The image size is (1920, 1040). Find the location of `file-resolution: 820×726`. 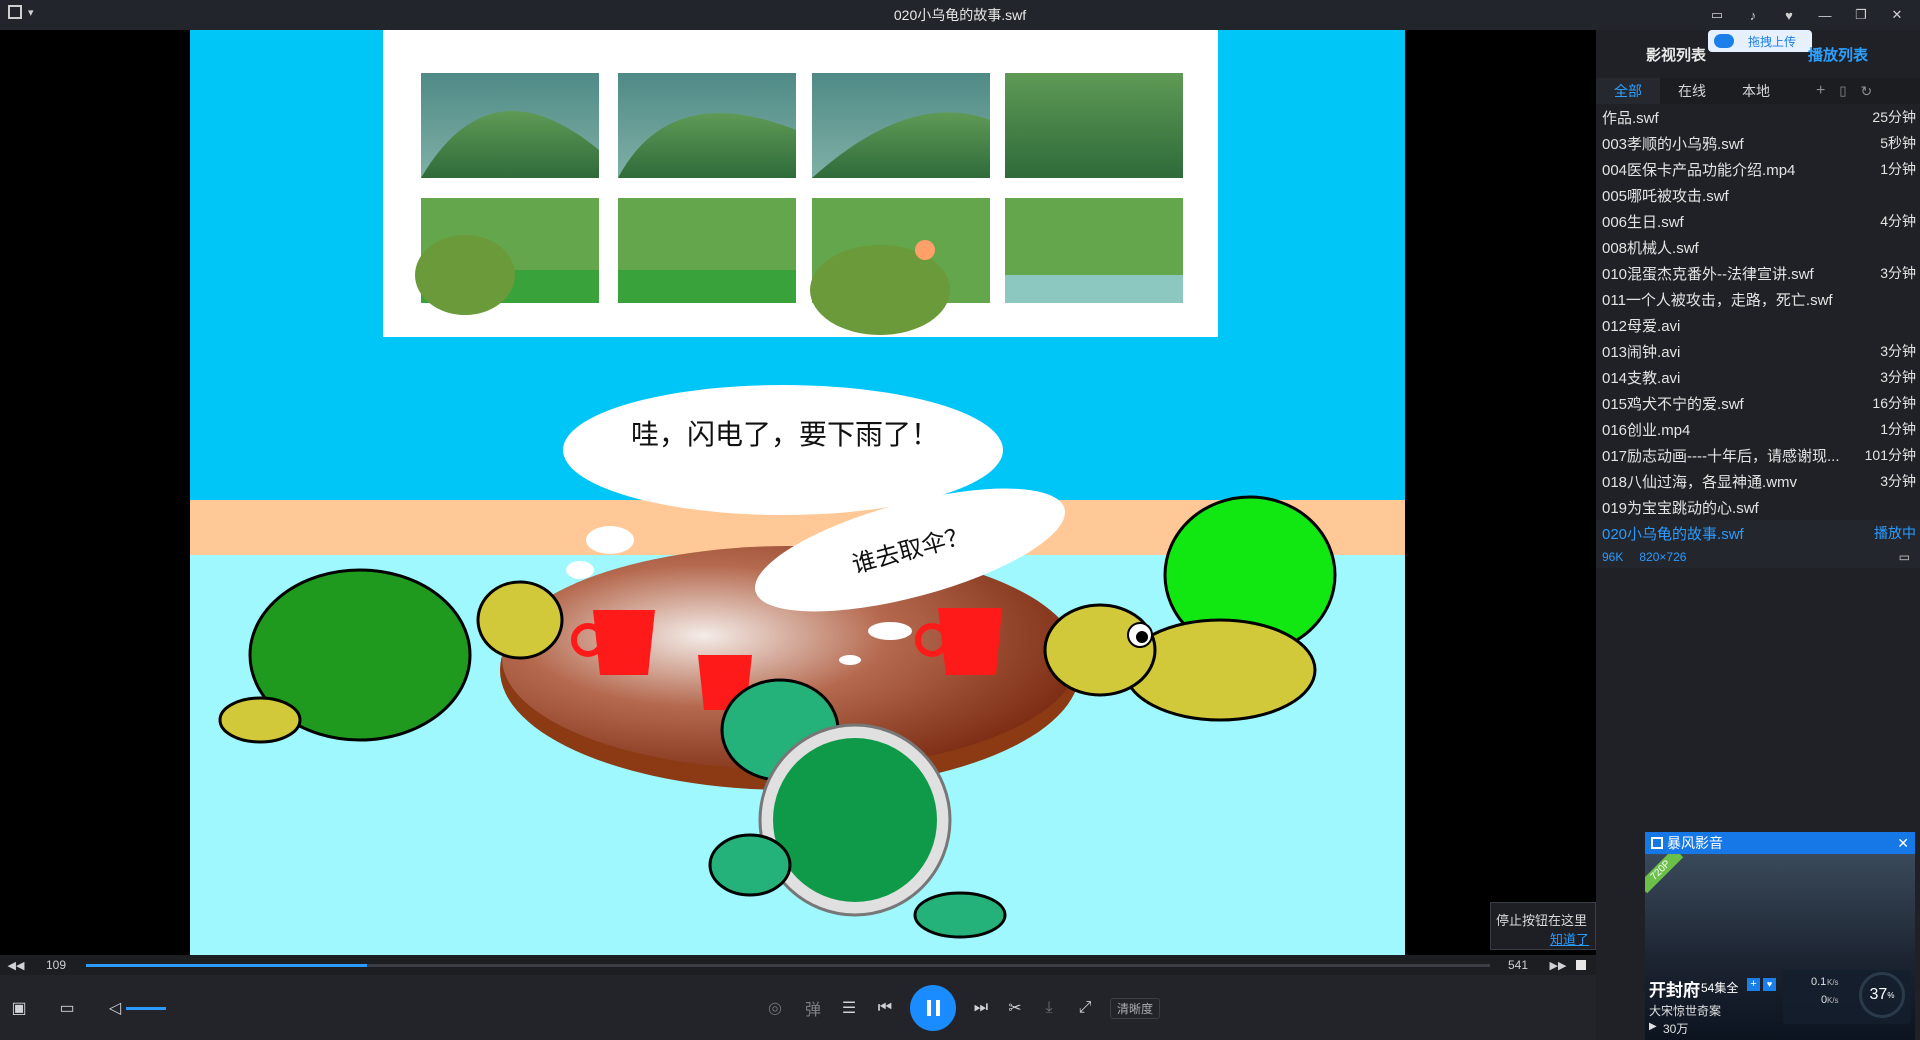

file-resolution: 820×726 is located at coordinates (1663, 557).